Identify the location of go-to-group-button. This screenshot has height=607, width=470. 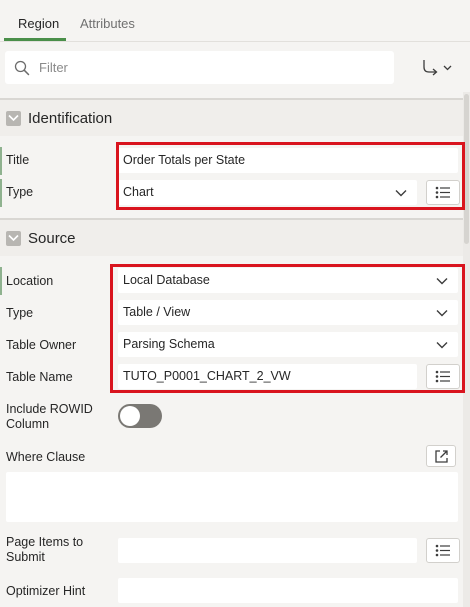
(437, 68).